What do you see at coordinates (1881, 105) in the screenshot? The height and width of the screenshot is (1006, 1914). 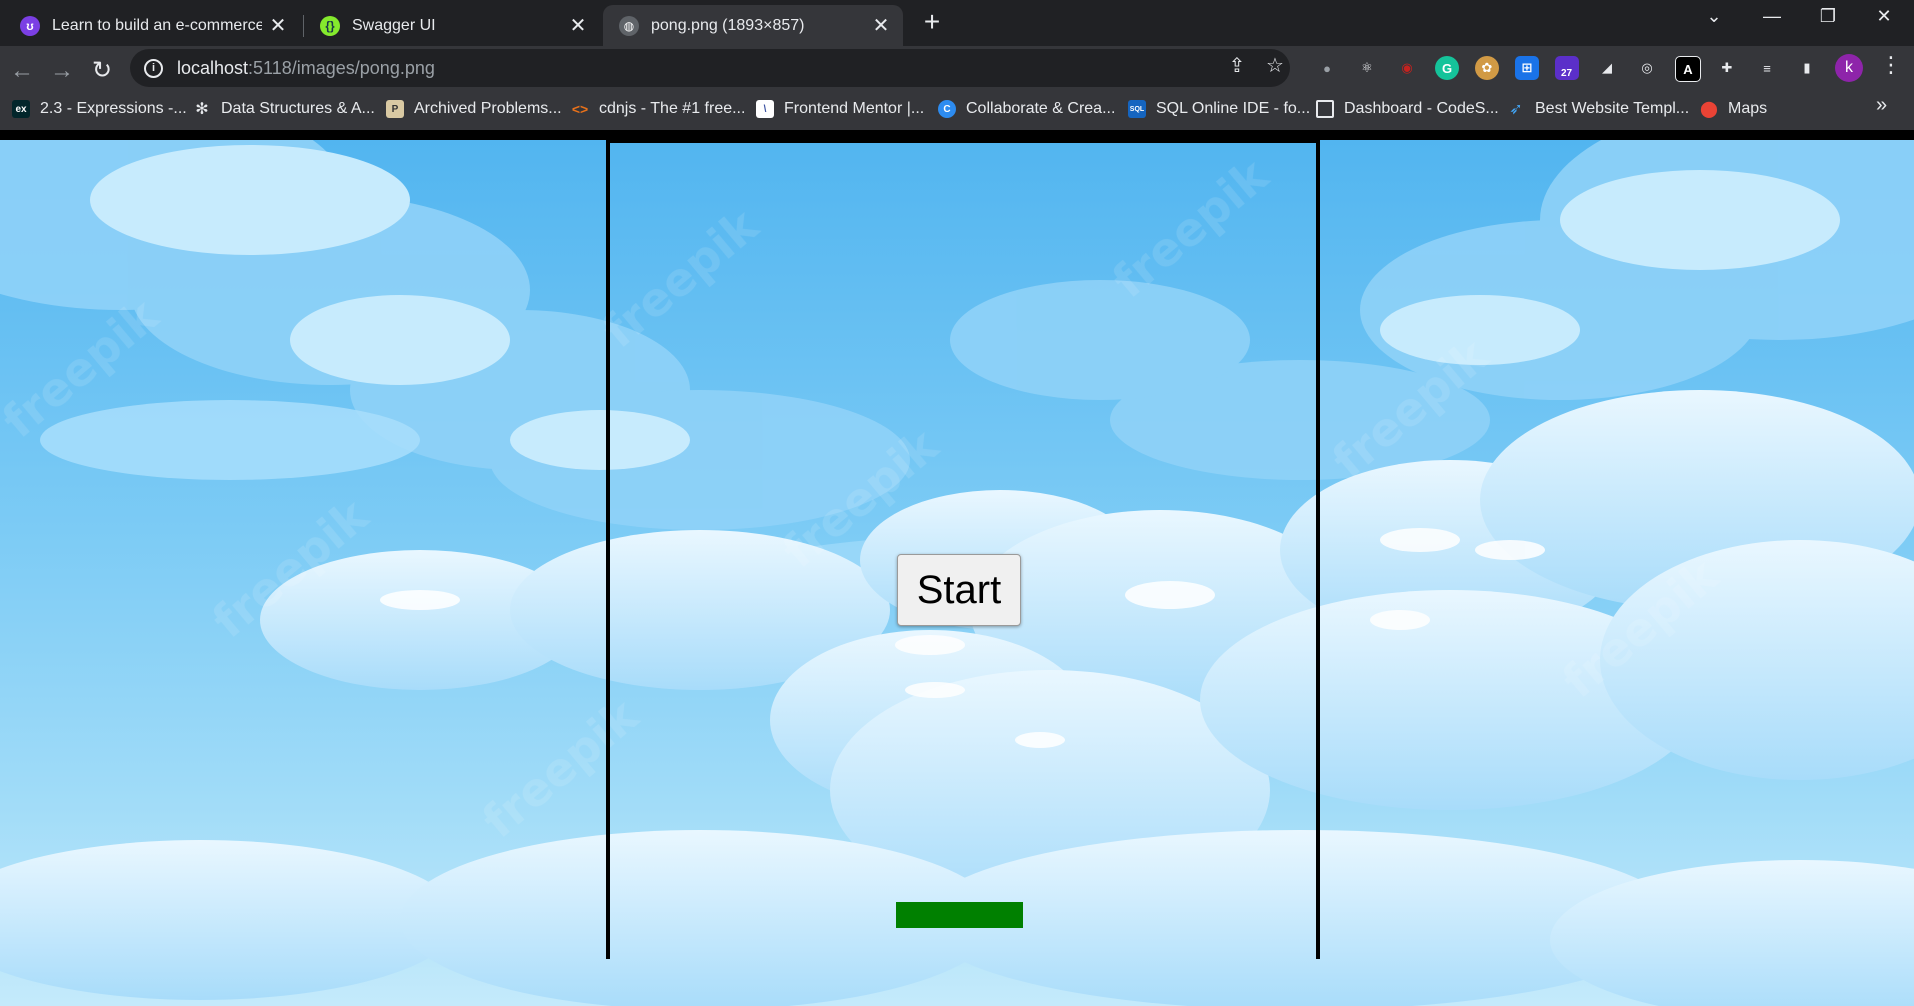 I see `more-bookmarks-icon: »` at bounding box center [1881, 105].